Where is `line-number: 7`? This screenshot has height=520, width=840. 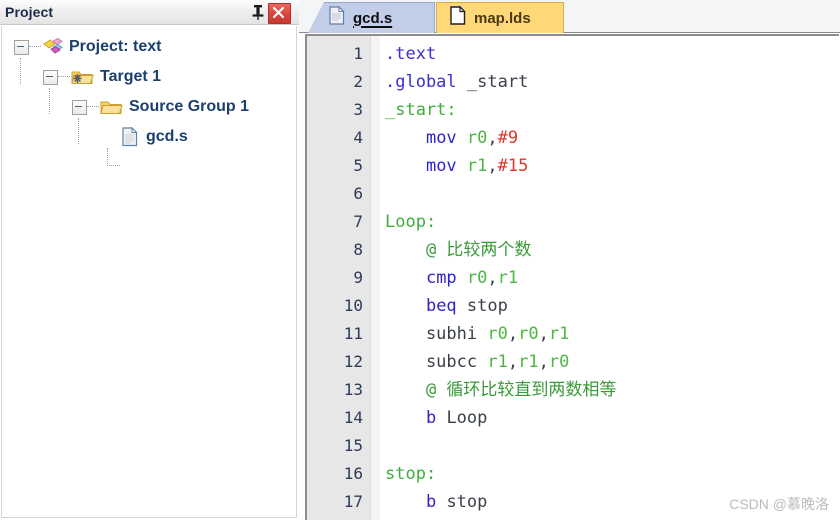
line-number: 7 is located at coordinates (358, 221).